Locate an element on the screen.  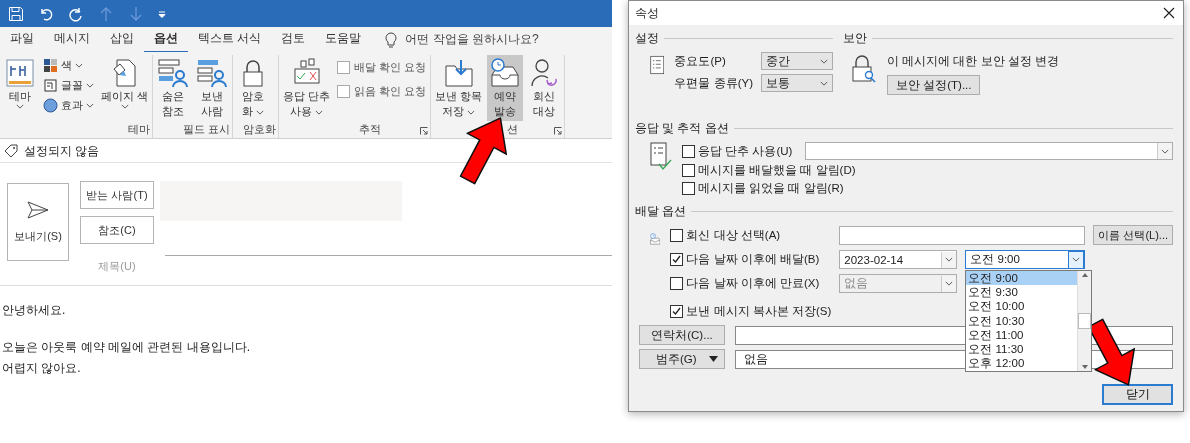
send-icon is located at coordinates (38, 209).